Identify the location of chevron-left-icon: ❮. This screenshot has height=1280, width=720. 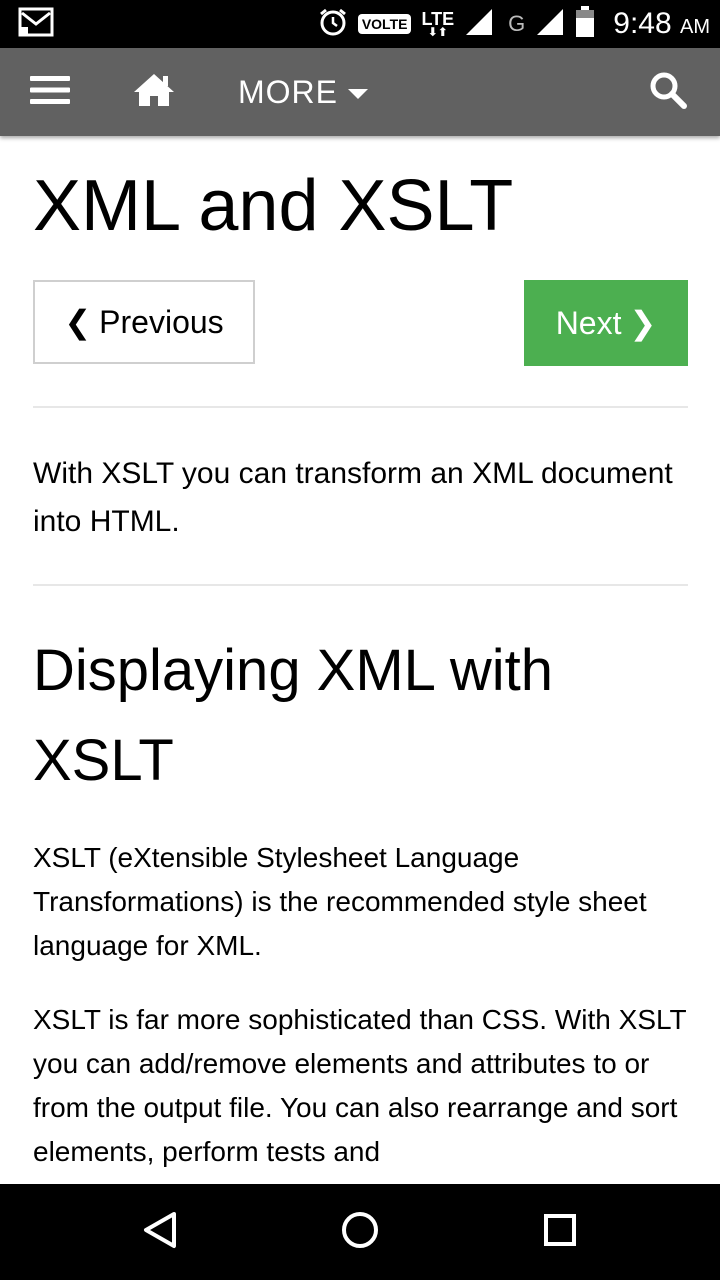
(78, 322).